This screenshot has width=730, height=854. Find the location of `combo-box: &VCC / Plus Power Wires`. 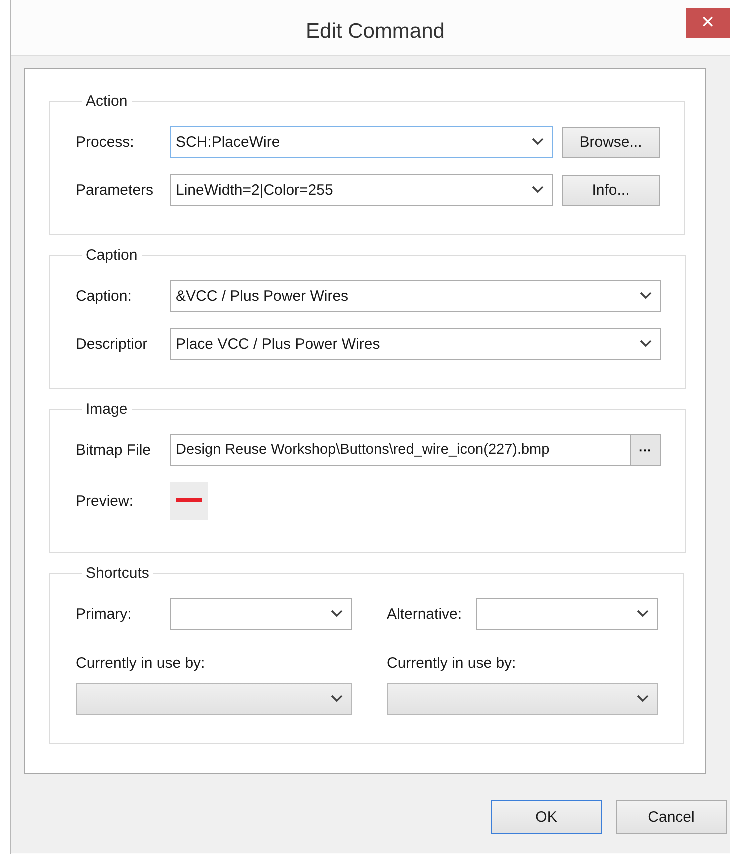

combo-box: &VCC / Plus Power Wires is located at coordinates (415, 296).